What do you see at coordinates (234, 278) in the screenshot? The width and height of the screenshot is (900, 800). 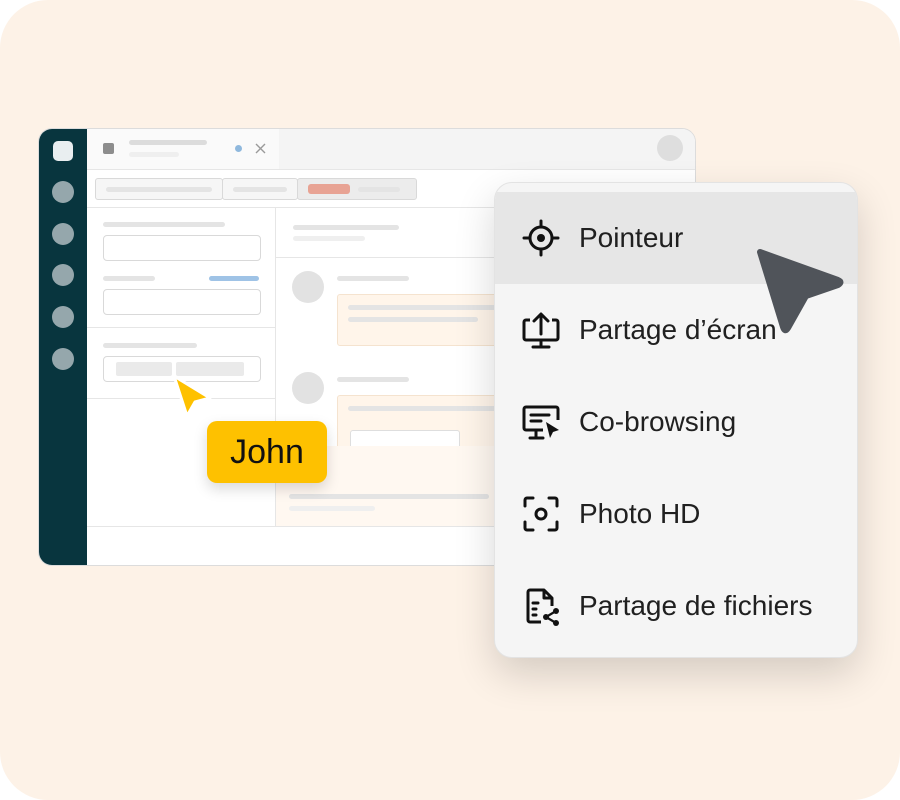 I see `form-link-placeholder` at bounding box center [234, 278].